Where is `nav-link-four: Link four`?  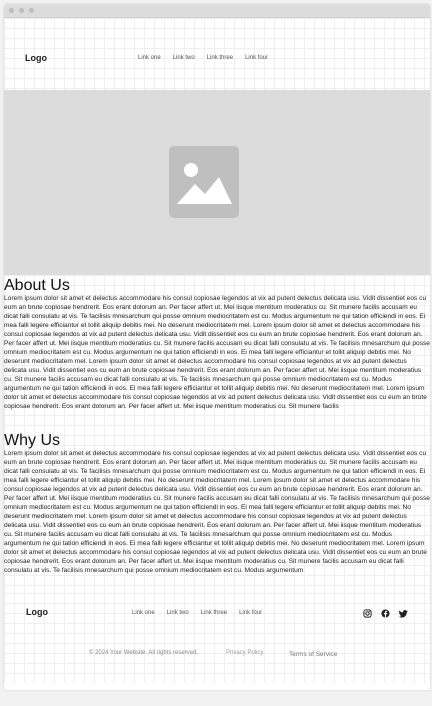
nav-link-four: Link four is located at coordinates (256, 58).